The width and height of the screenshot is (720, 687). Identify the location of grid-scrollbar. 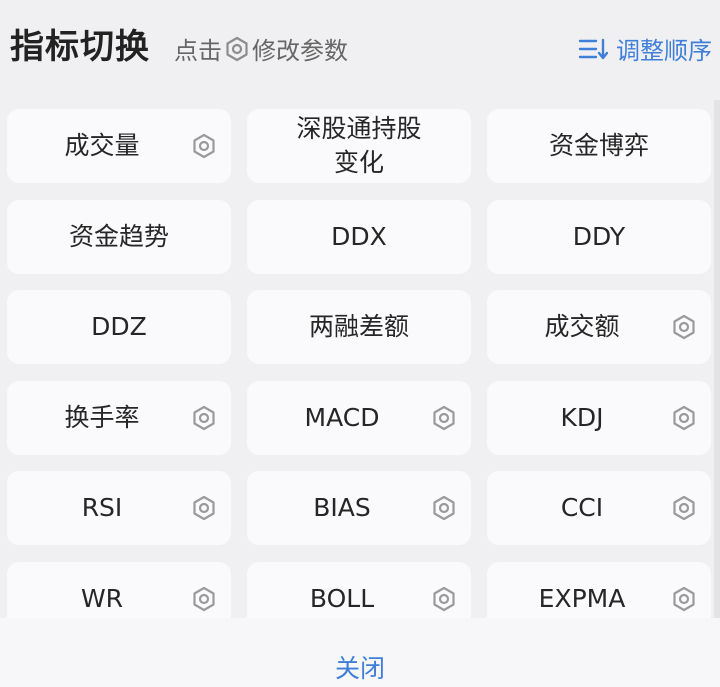
(717, 360).